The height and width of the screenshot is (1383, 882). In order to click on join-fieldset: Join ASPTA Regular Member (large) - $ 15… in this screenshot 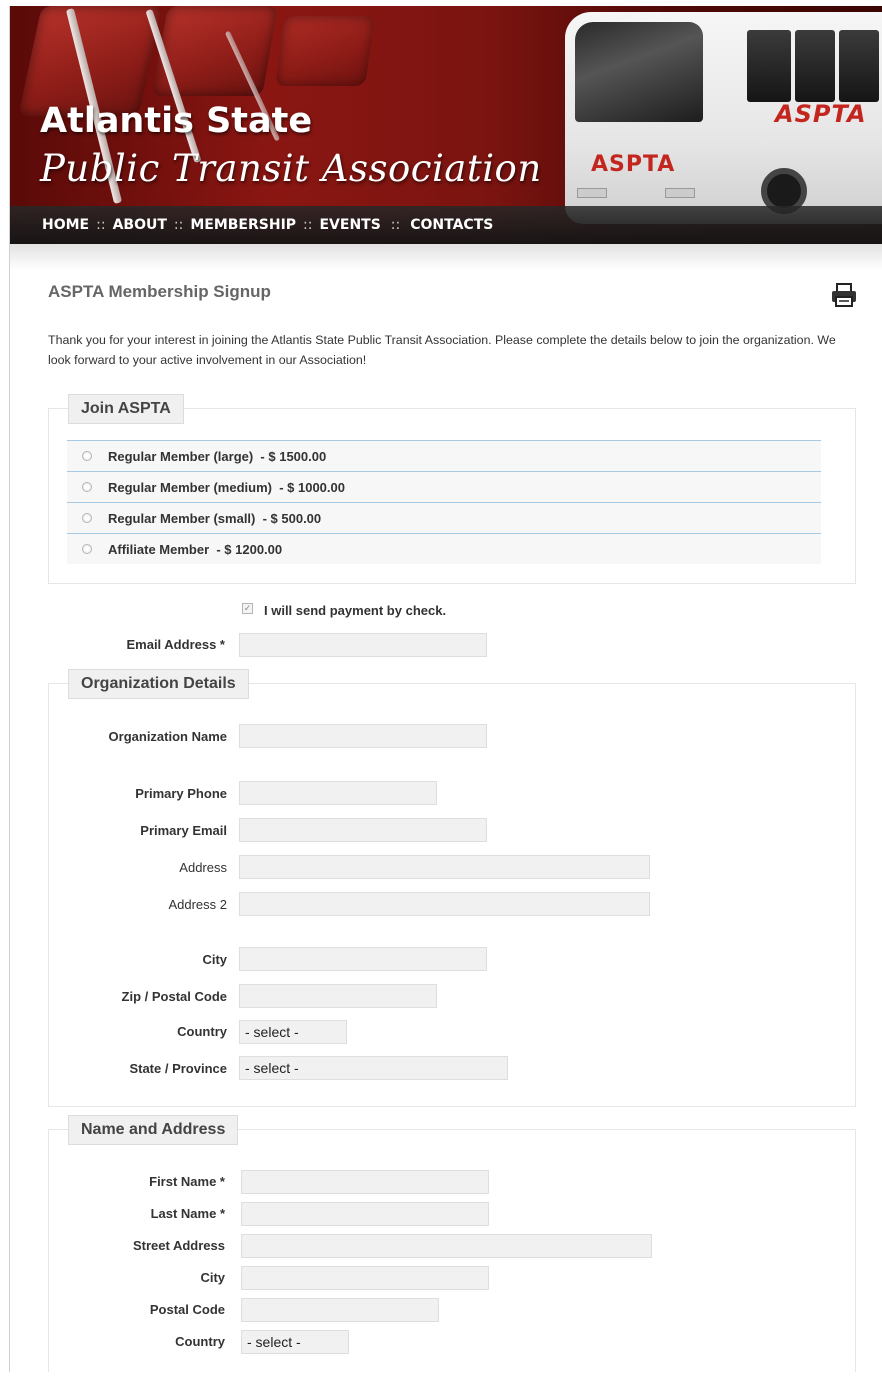, I will do `click(452, 489)`.